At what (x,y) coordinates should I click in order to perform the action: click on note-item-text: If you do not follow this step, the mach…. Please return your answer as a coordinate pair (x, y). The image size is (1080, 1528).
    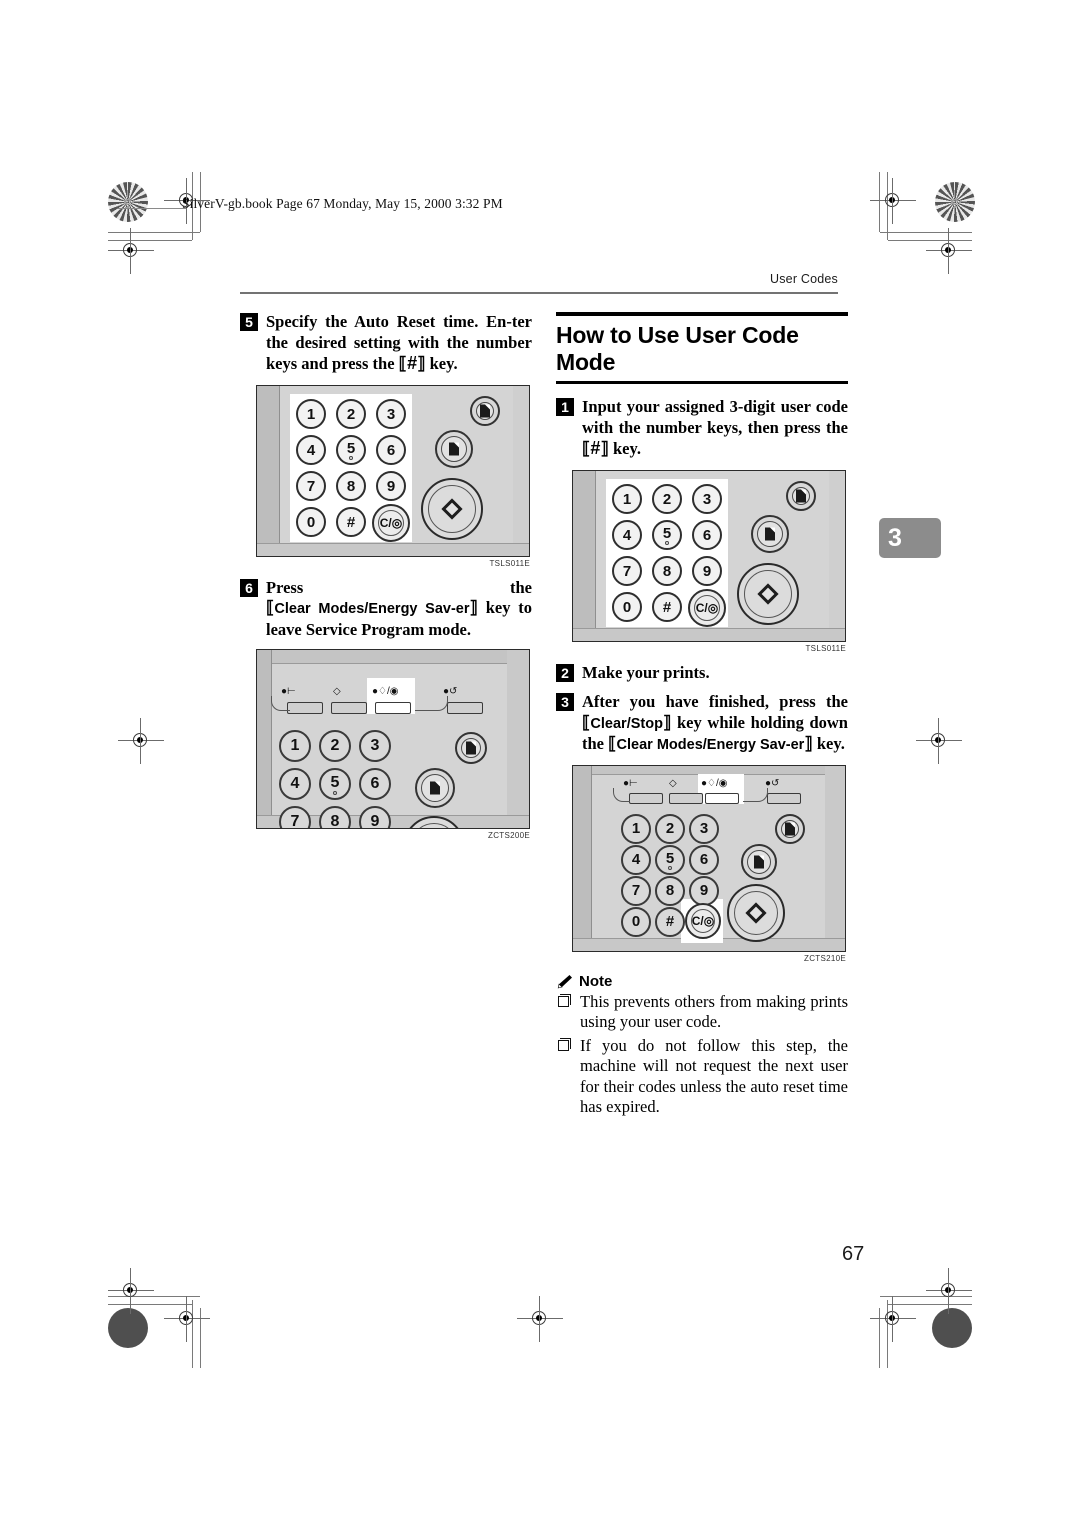
    Looking at the image, I should click on (714, 1076).